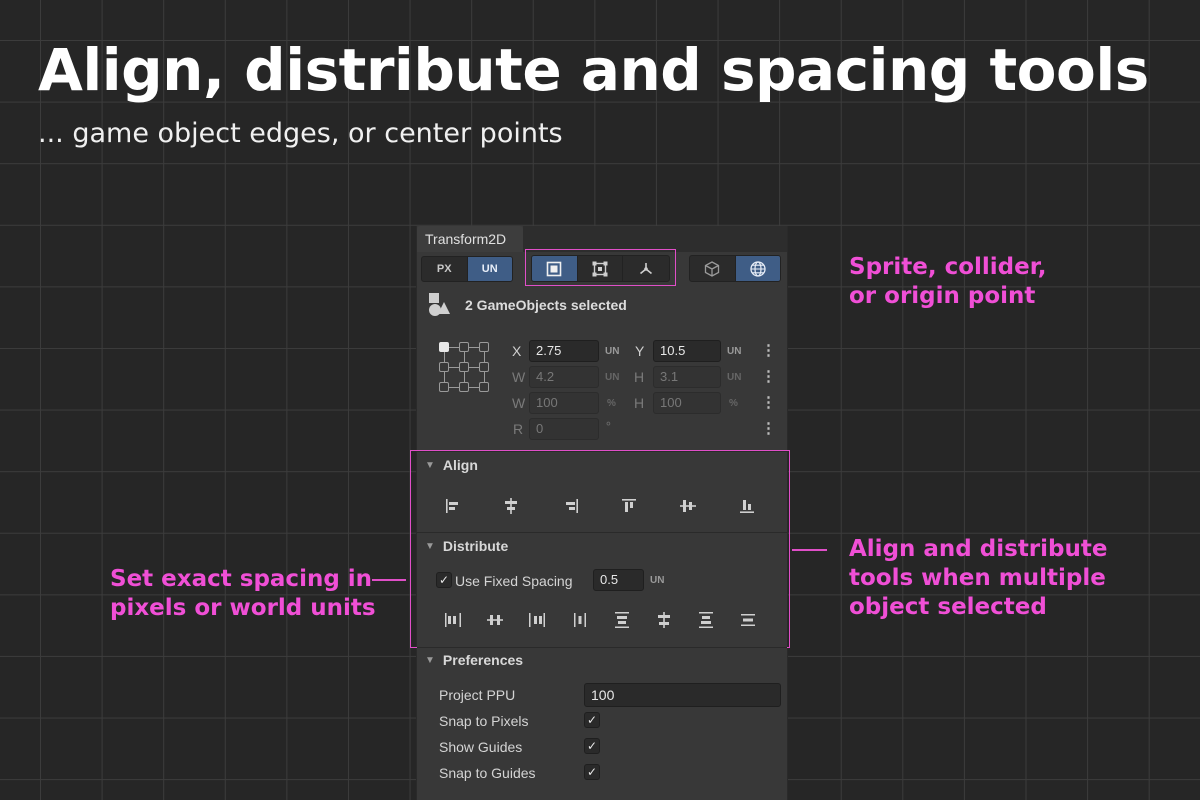  Describe the element at coordinates (519, 403) in the screenshot. I see `w-percent-label: W` at that location.